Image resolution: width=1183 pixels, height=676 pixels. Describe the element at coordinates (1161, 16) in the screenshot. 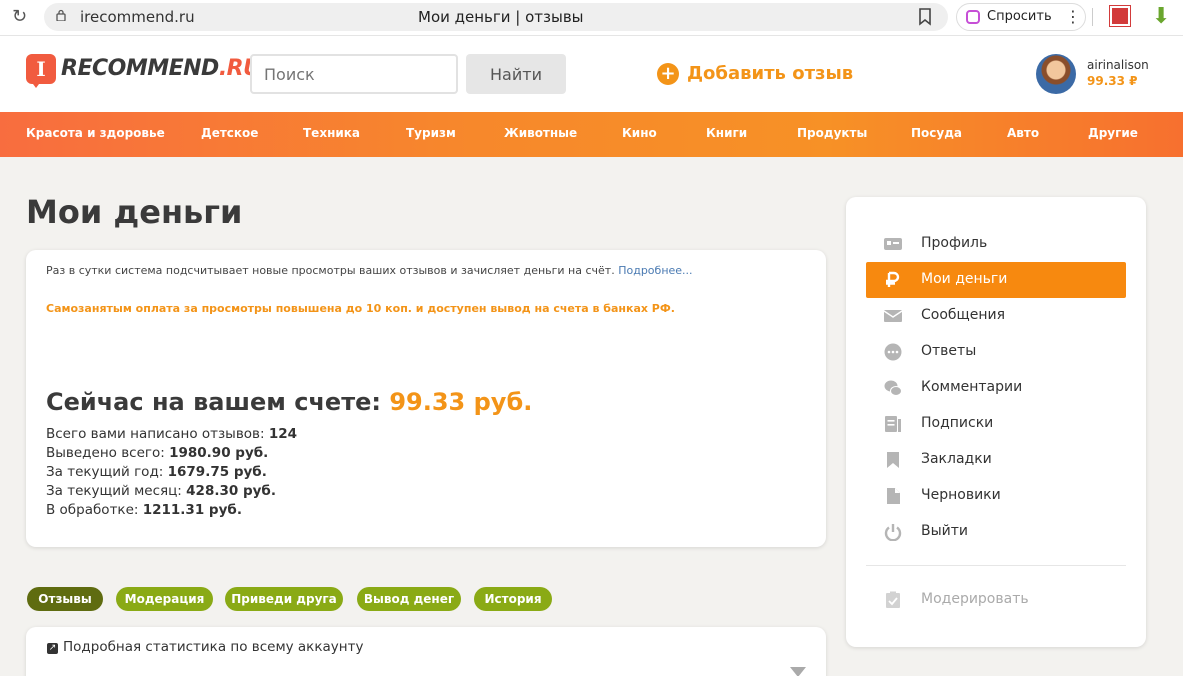

I see `download-icon: ⬇` at that location.